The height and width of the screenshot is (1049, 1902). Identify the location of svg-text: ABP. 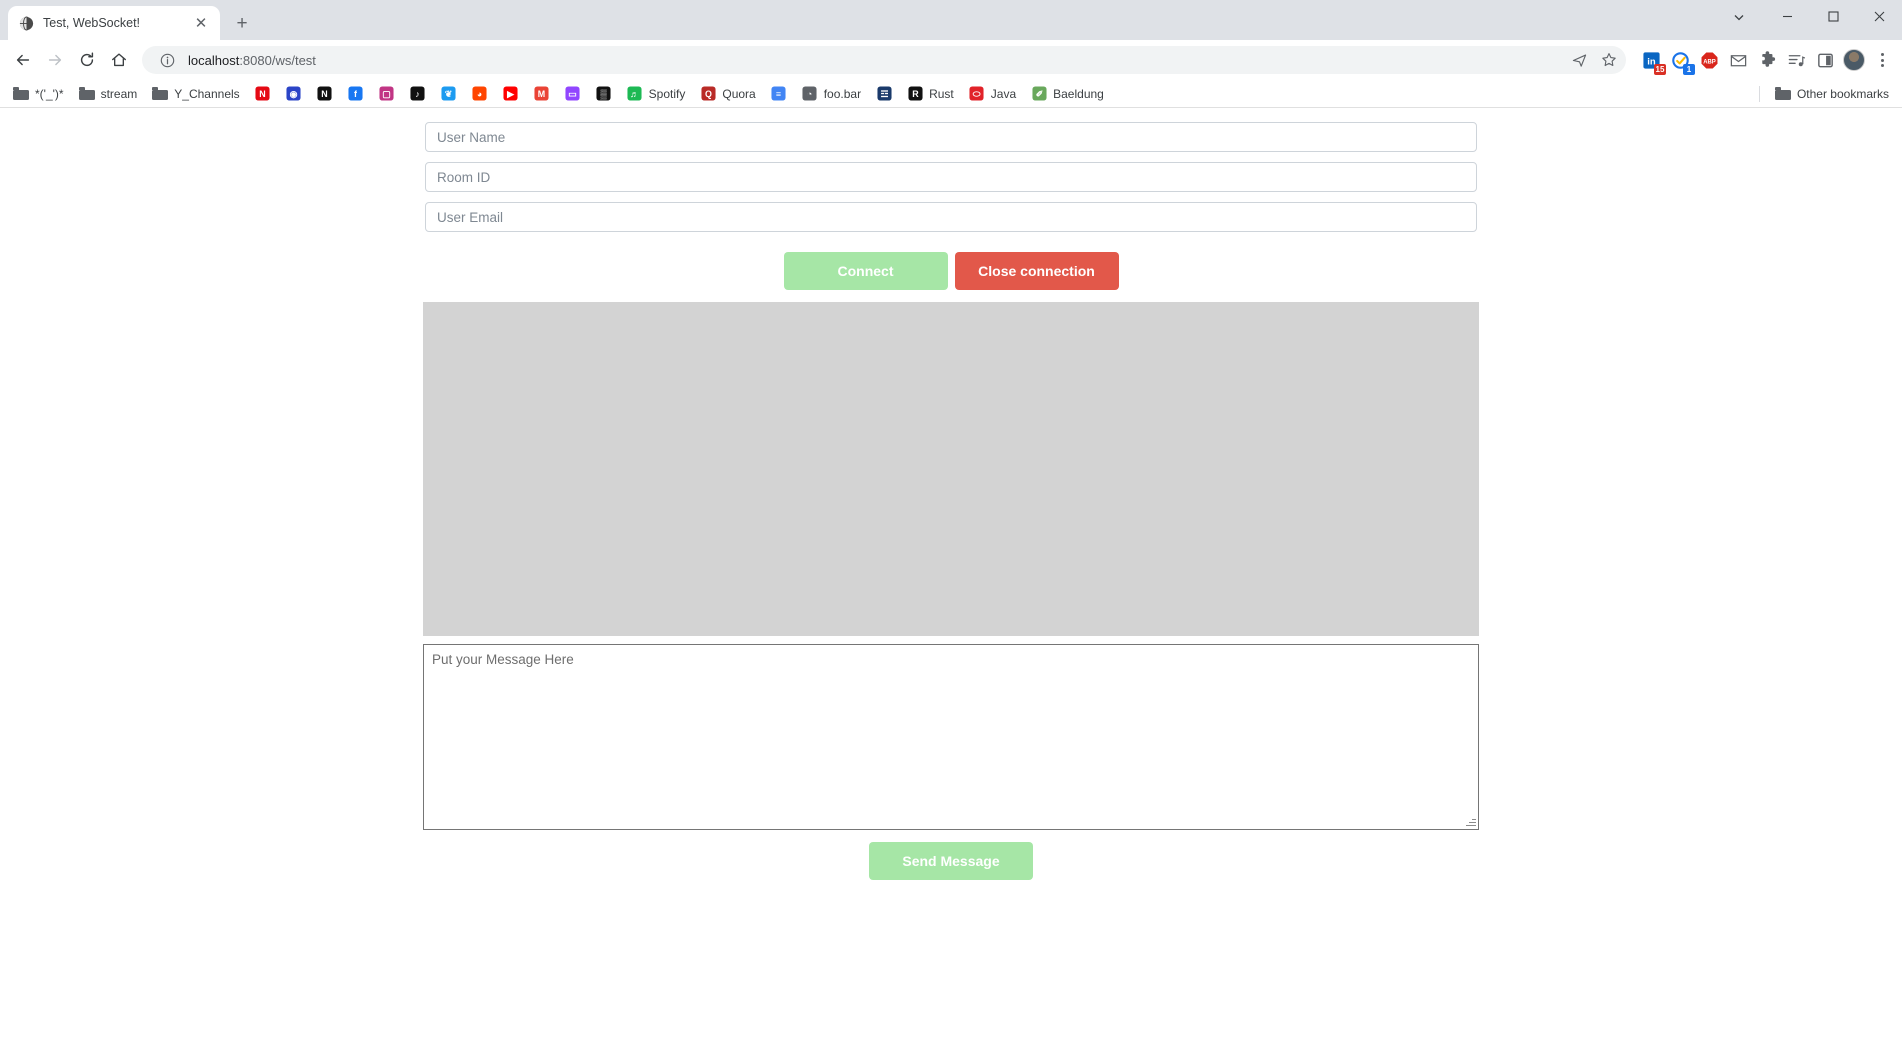
(1709, 62).